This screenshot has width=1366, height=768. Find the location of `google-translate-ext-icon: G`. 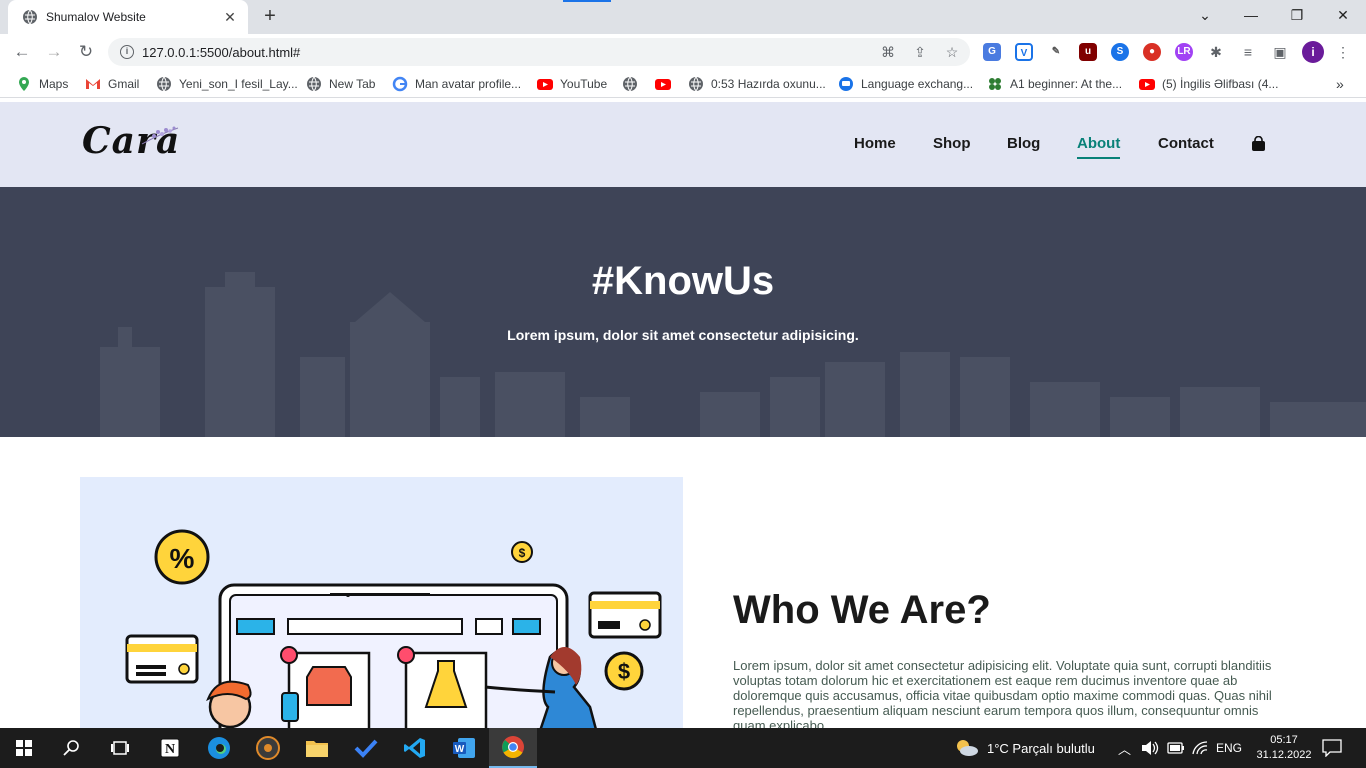

google-translate-ext-icon: G is located at coordinates (992, 52).